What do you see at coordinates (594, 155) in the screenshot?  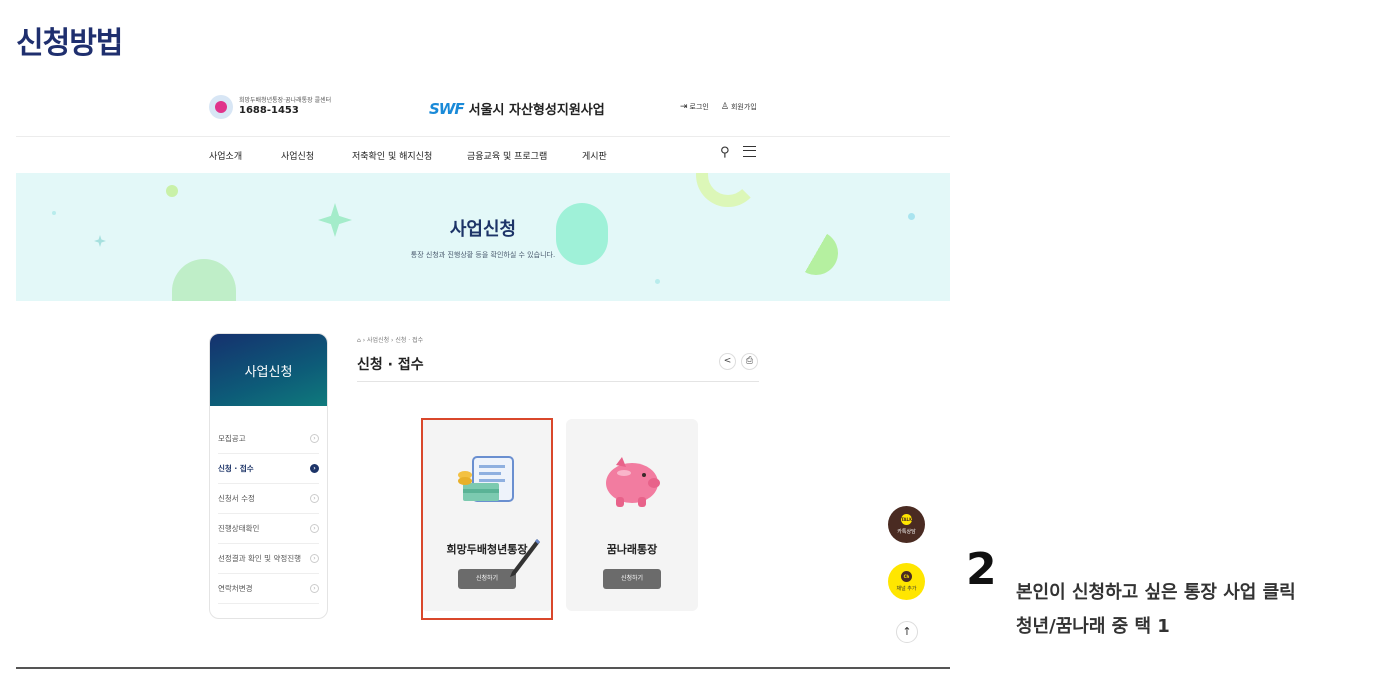 I see `nav-item-board: 게시판` at bounding box center [594, 155].